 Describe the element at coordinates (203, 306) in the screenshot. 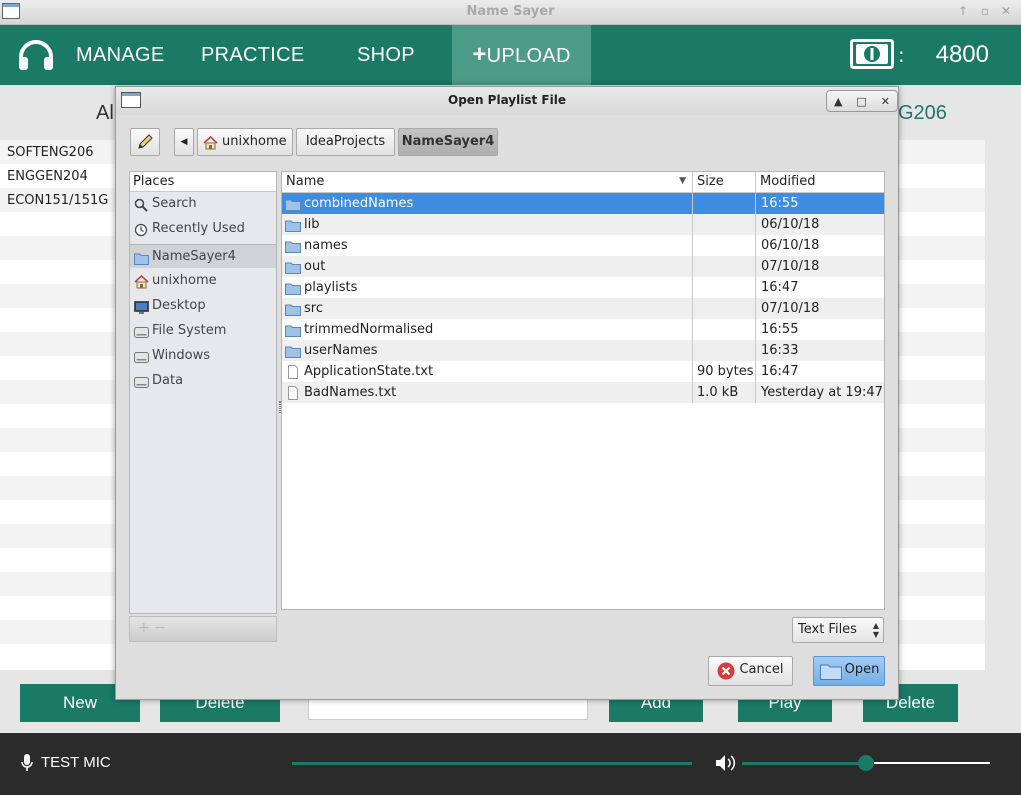

I see `place-desktop: Desktop` at that location.